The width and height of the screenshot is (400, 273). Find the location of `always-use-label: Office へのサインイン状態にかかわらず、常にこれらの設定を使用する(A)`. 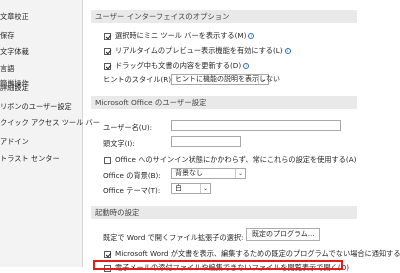

always-use-label: Office へのサインイン状態にかかわらず、常にこれらの設定を使用する(A) is located at coordinates (236, 159).